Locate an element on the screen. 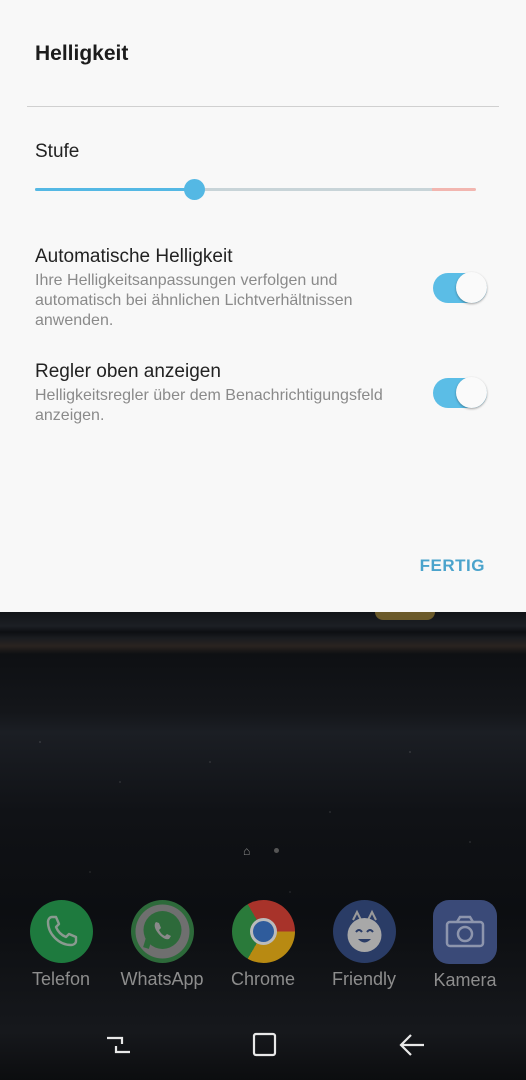  slider-fill is located at coordinates (114, 189).